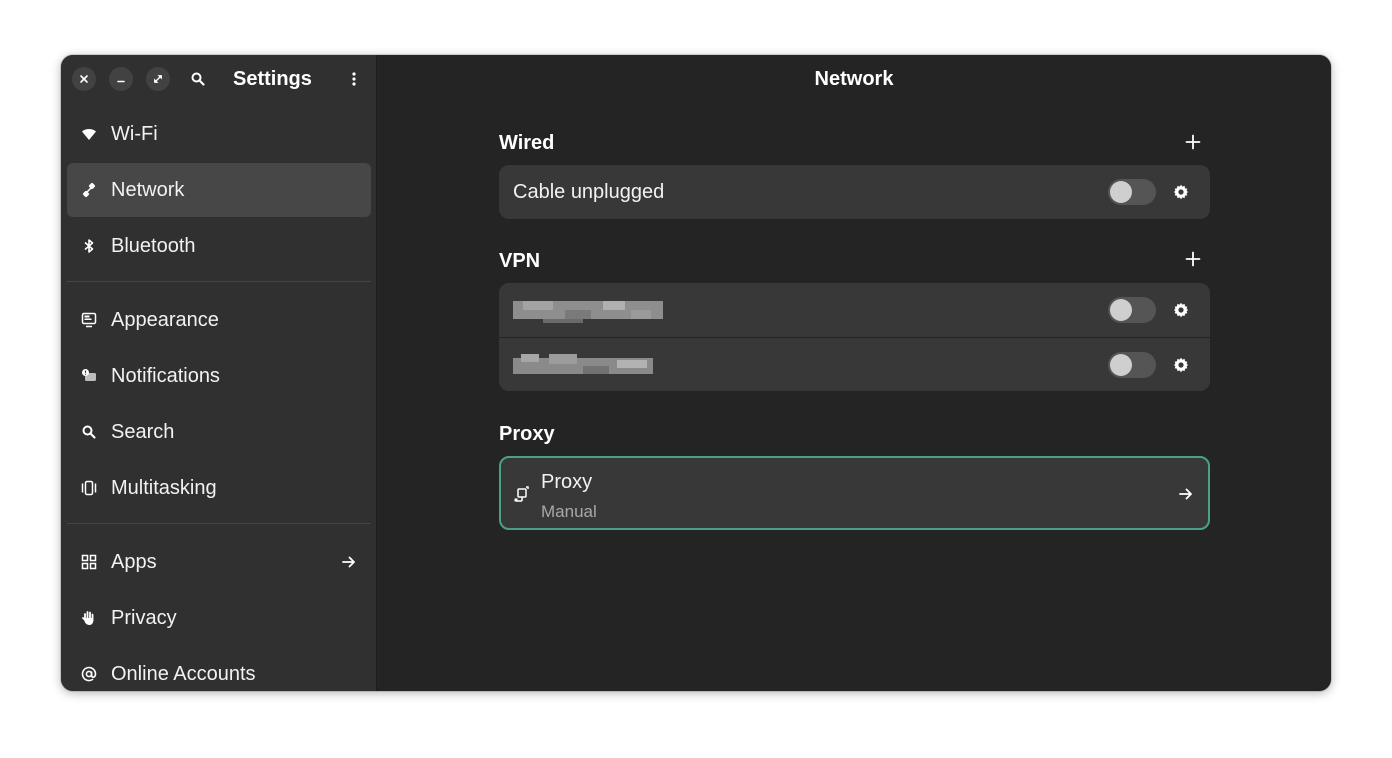  Describe the element at coordinates (89, 320) in the screenshot. I see `appearance-icon` at that location.